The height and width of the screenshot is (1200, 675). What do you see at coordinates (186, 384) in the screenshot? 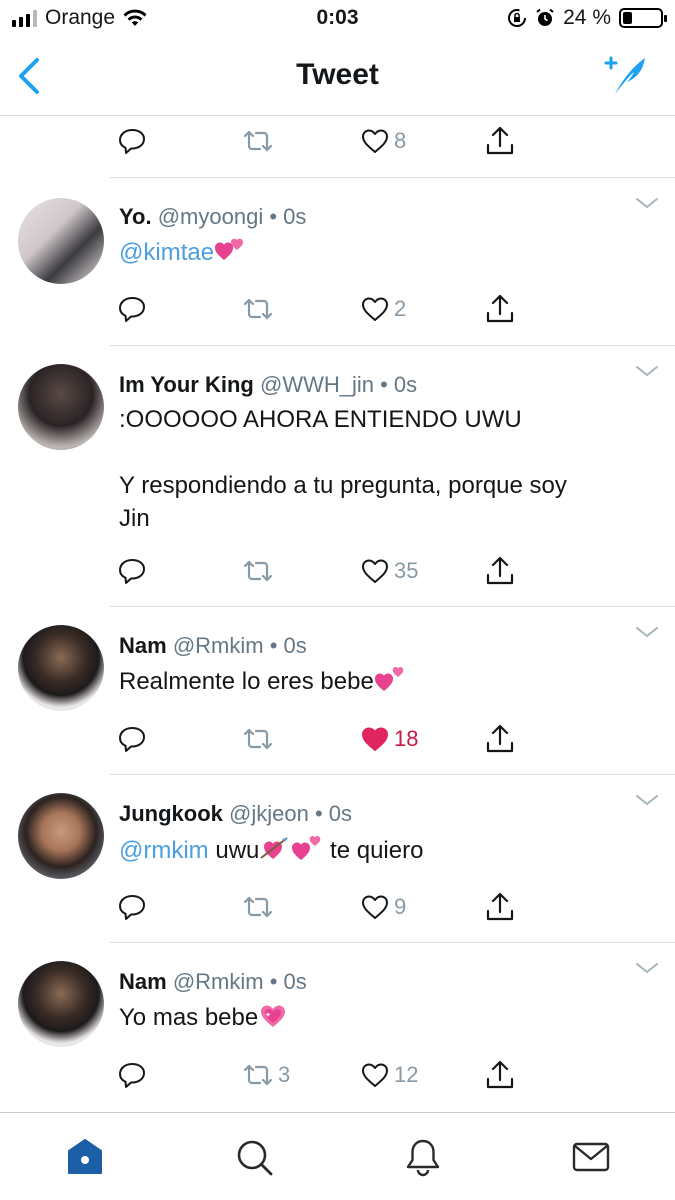
I see `author-name: Im Your King` at bounding box center [186, 384].